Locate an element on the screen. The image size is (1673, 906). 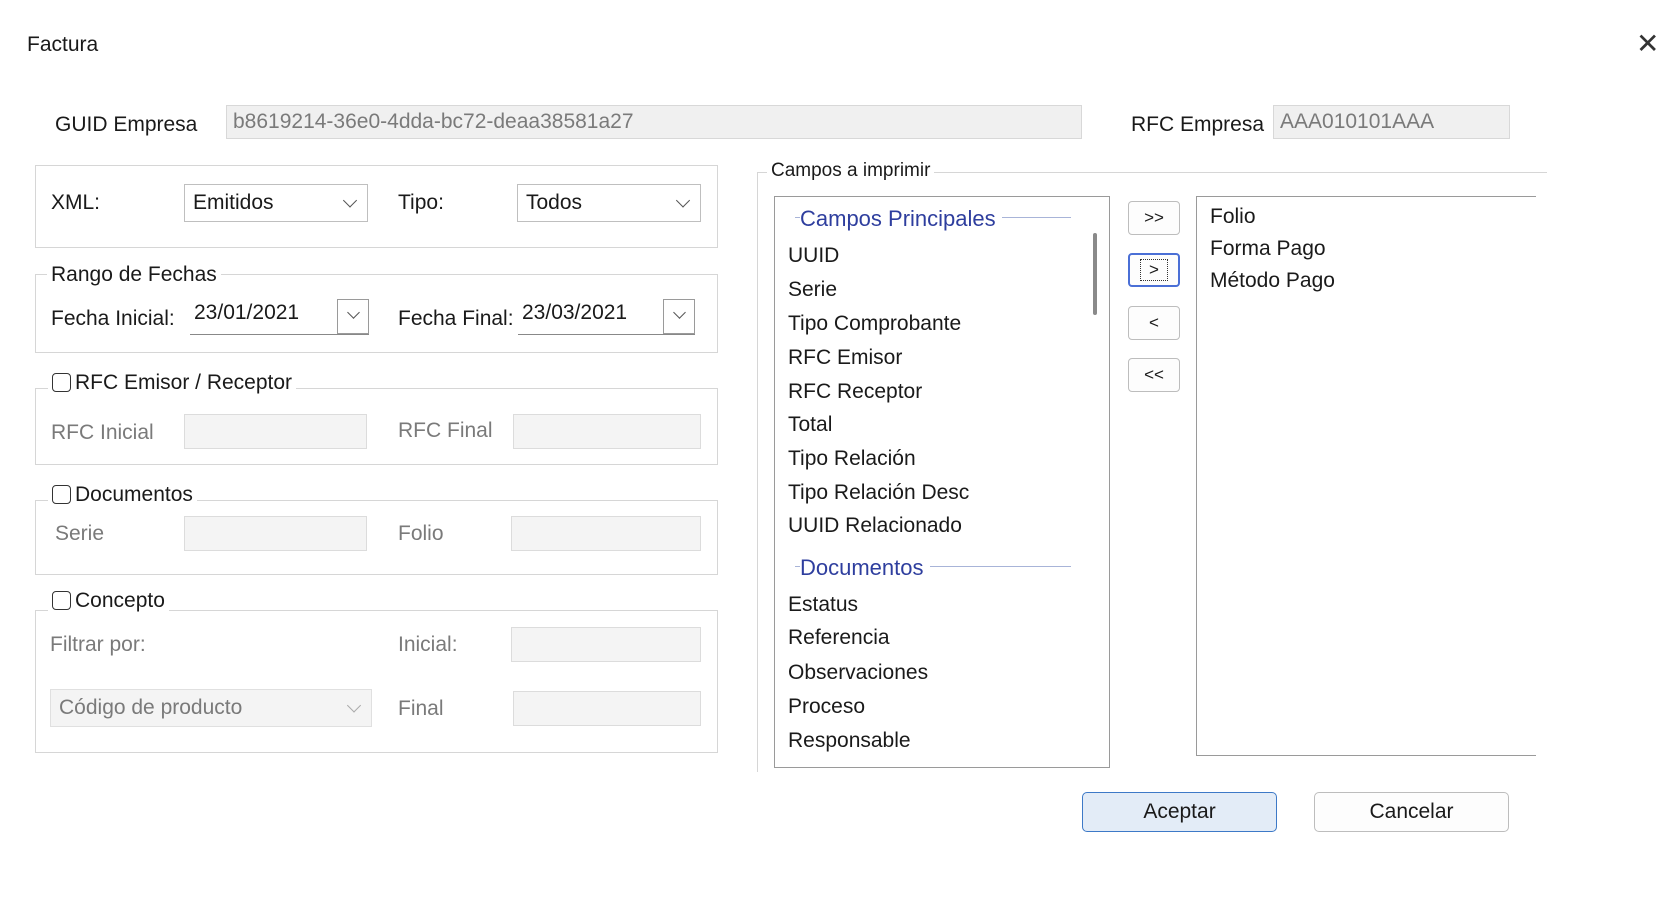
remove-all-button: << is located at coordinates (1154, 375).